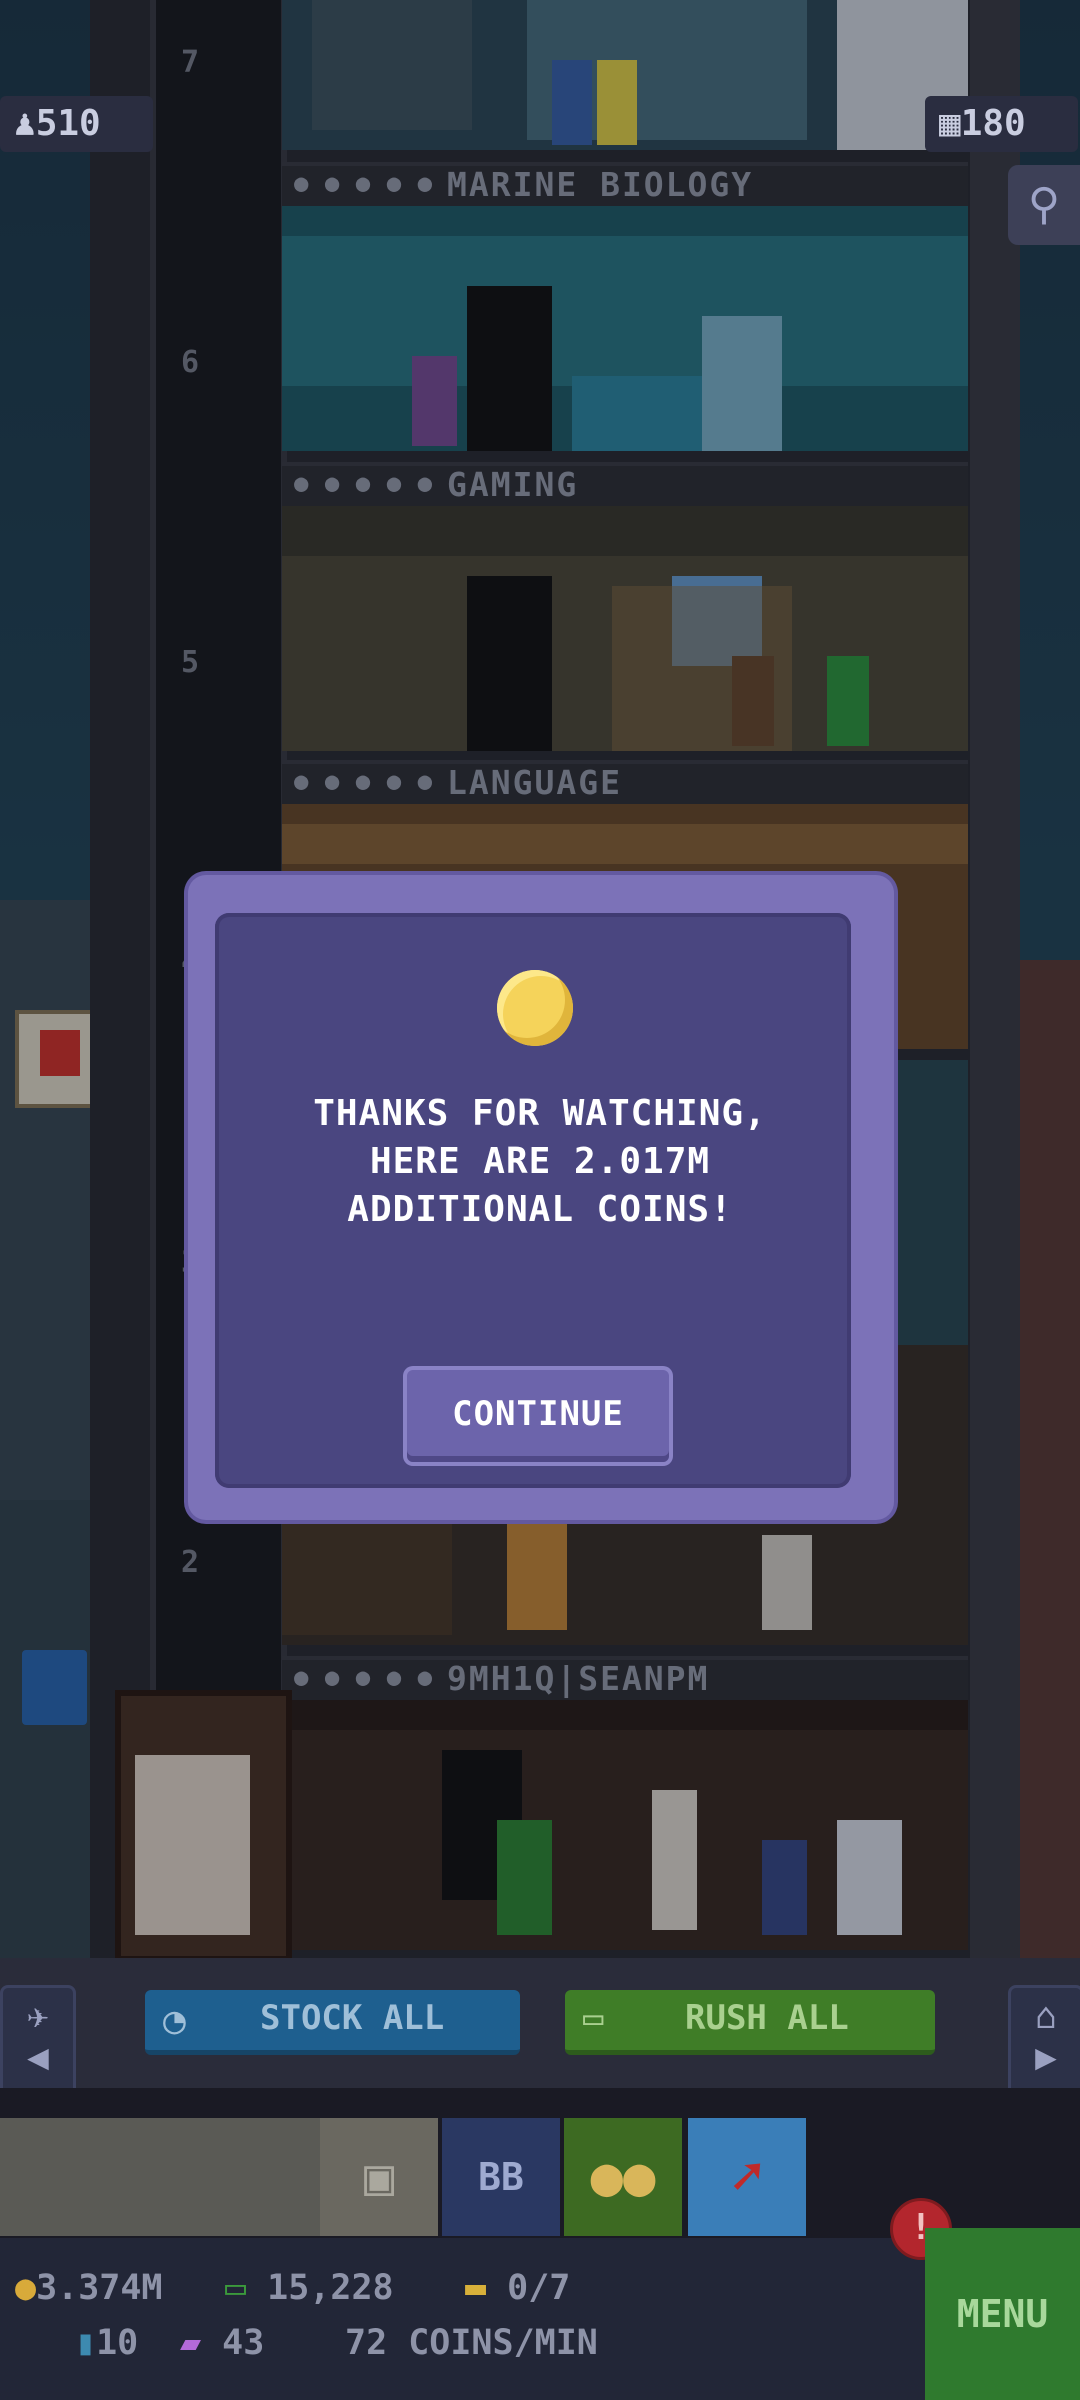 The width and height of the screenshot is (1080, 2400). Describe the element at coordinates (501, 2177) in the screenshot. I see `bb-button: BB` at that location.